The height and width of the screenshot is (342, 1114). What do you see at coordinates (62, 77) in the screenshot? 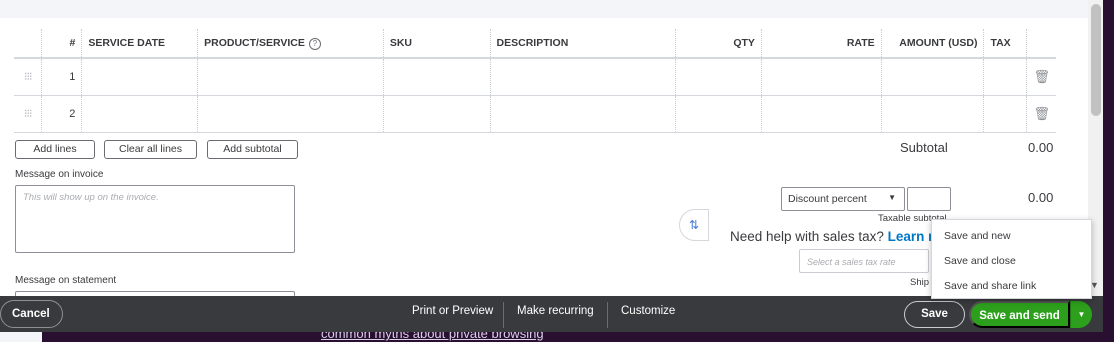
I see `row-number: 1` at bounding box center [62, 77].